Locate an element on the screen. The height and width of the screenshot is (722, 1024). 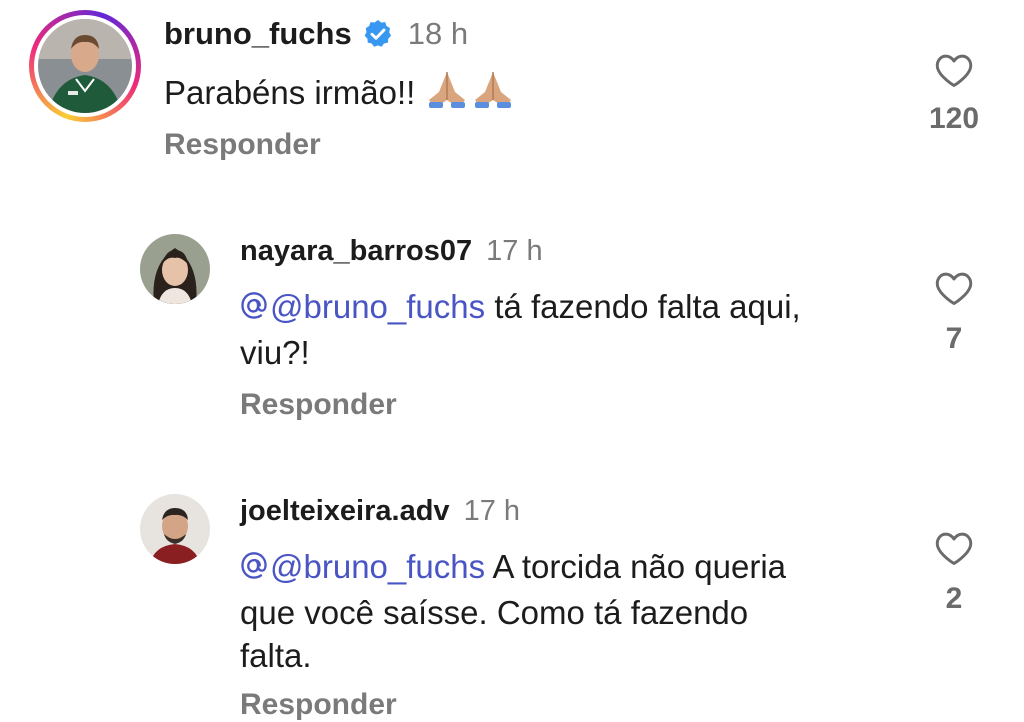
like-area: 2 is located at coordinates (954, 573).